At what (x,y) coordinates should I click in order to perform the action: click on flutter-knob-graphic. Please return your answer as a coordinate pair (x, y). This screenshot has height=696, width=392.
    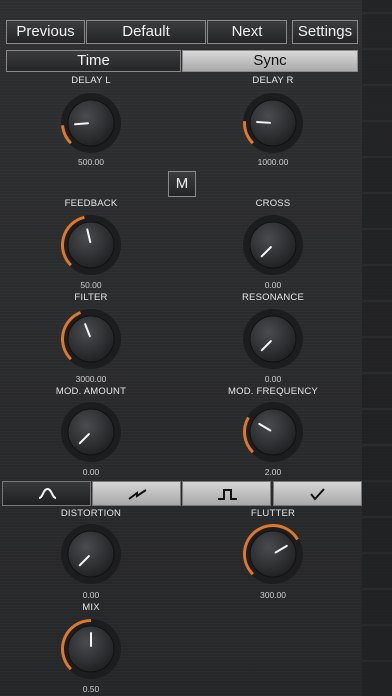
    Looking at the image, I should click on (273, 554).